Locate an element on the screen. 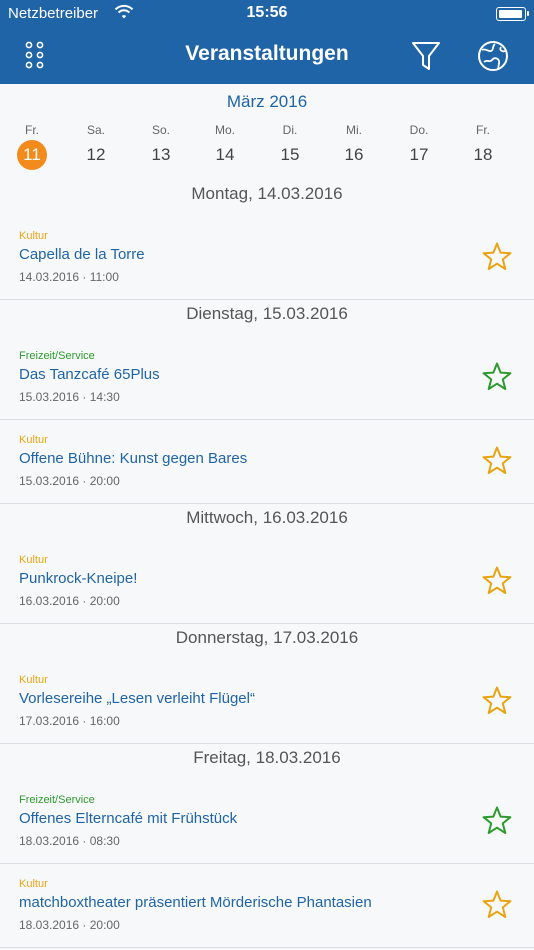 Image resolution: width=534 pixels, height=950 pixels. day-12: Sa. 12 is located at coordinates (96, 146).